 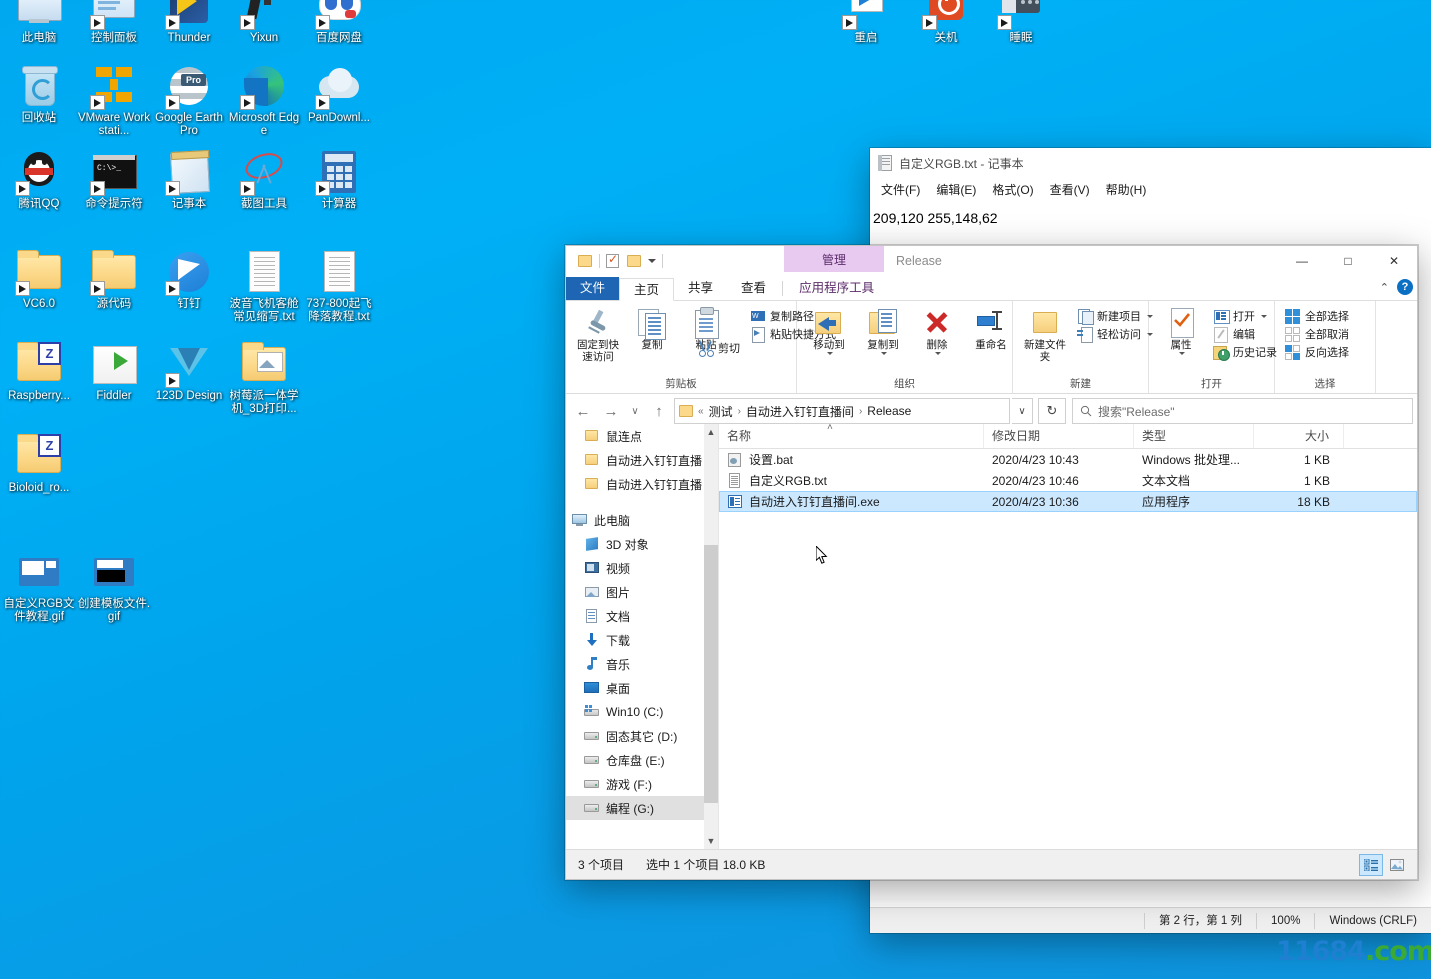 I want to click on nav-scrollbar-track, so click(x=711, y=636).